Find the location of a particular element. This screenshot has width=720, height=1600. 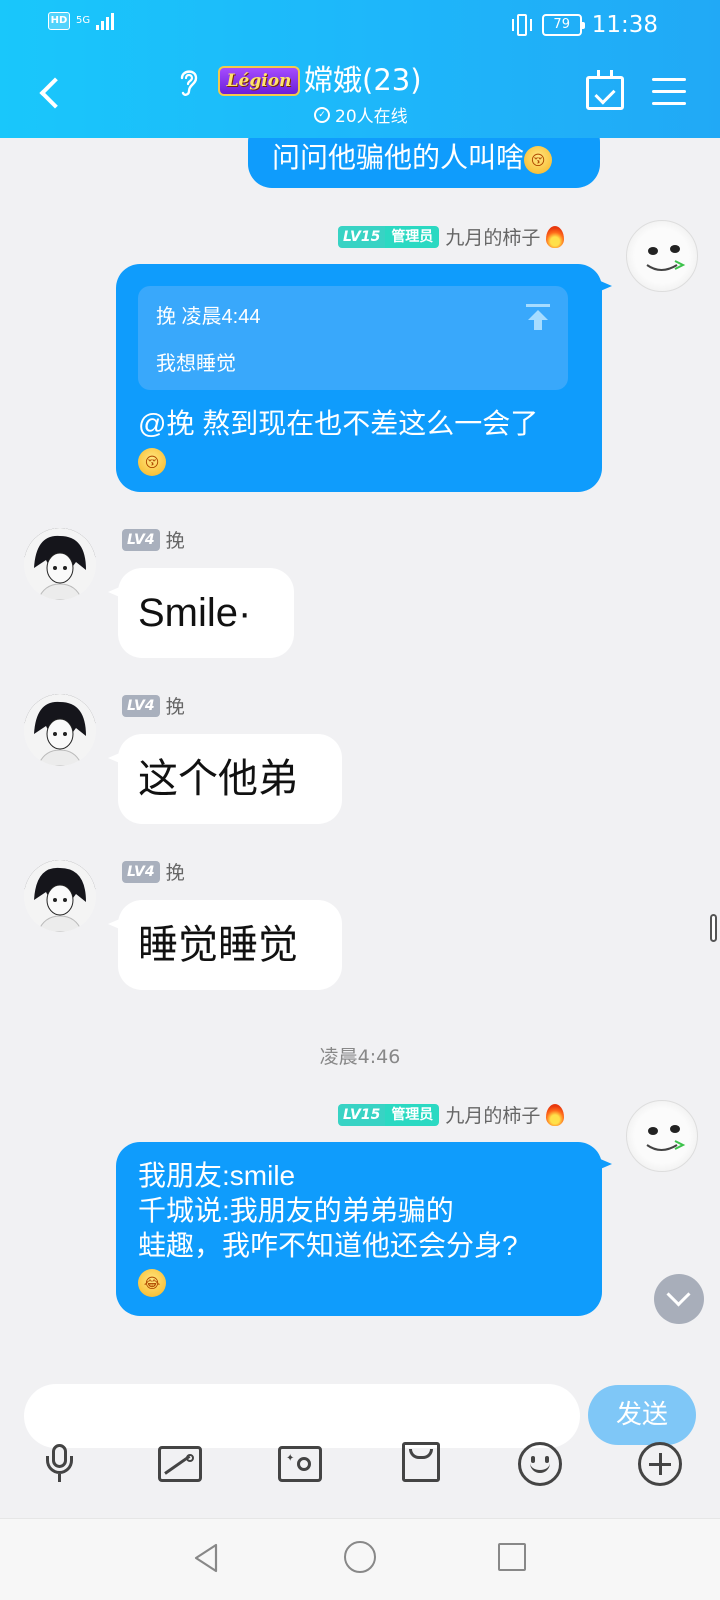

calendar-check-icon is located at coordinates (605, 90).